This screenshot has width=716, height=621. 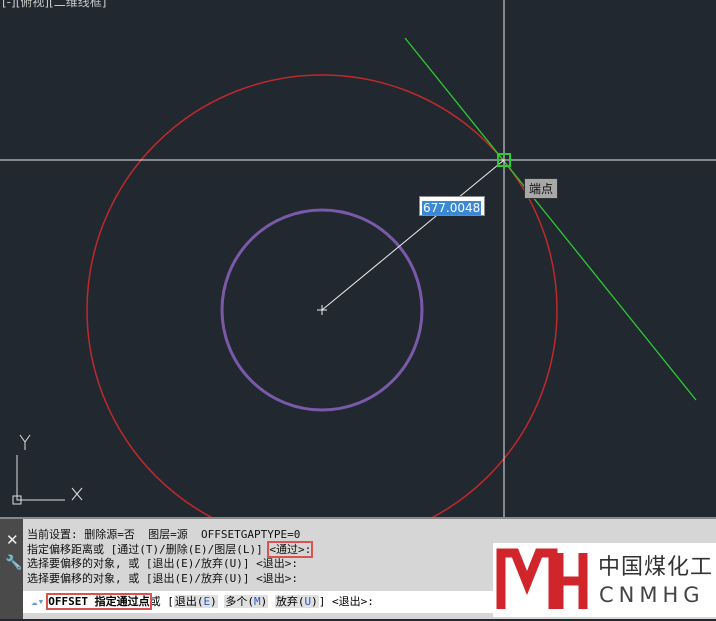 I want to click on option-multiple: 多个(M), so click(x=246, y=601).